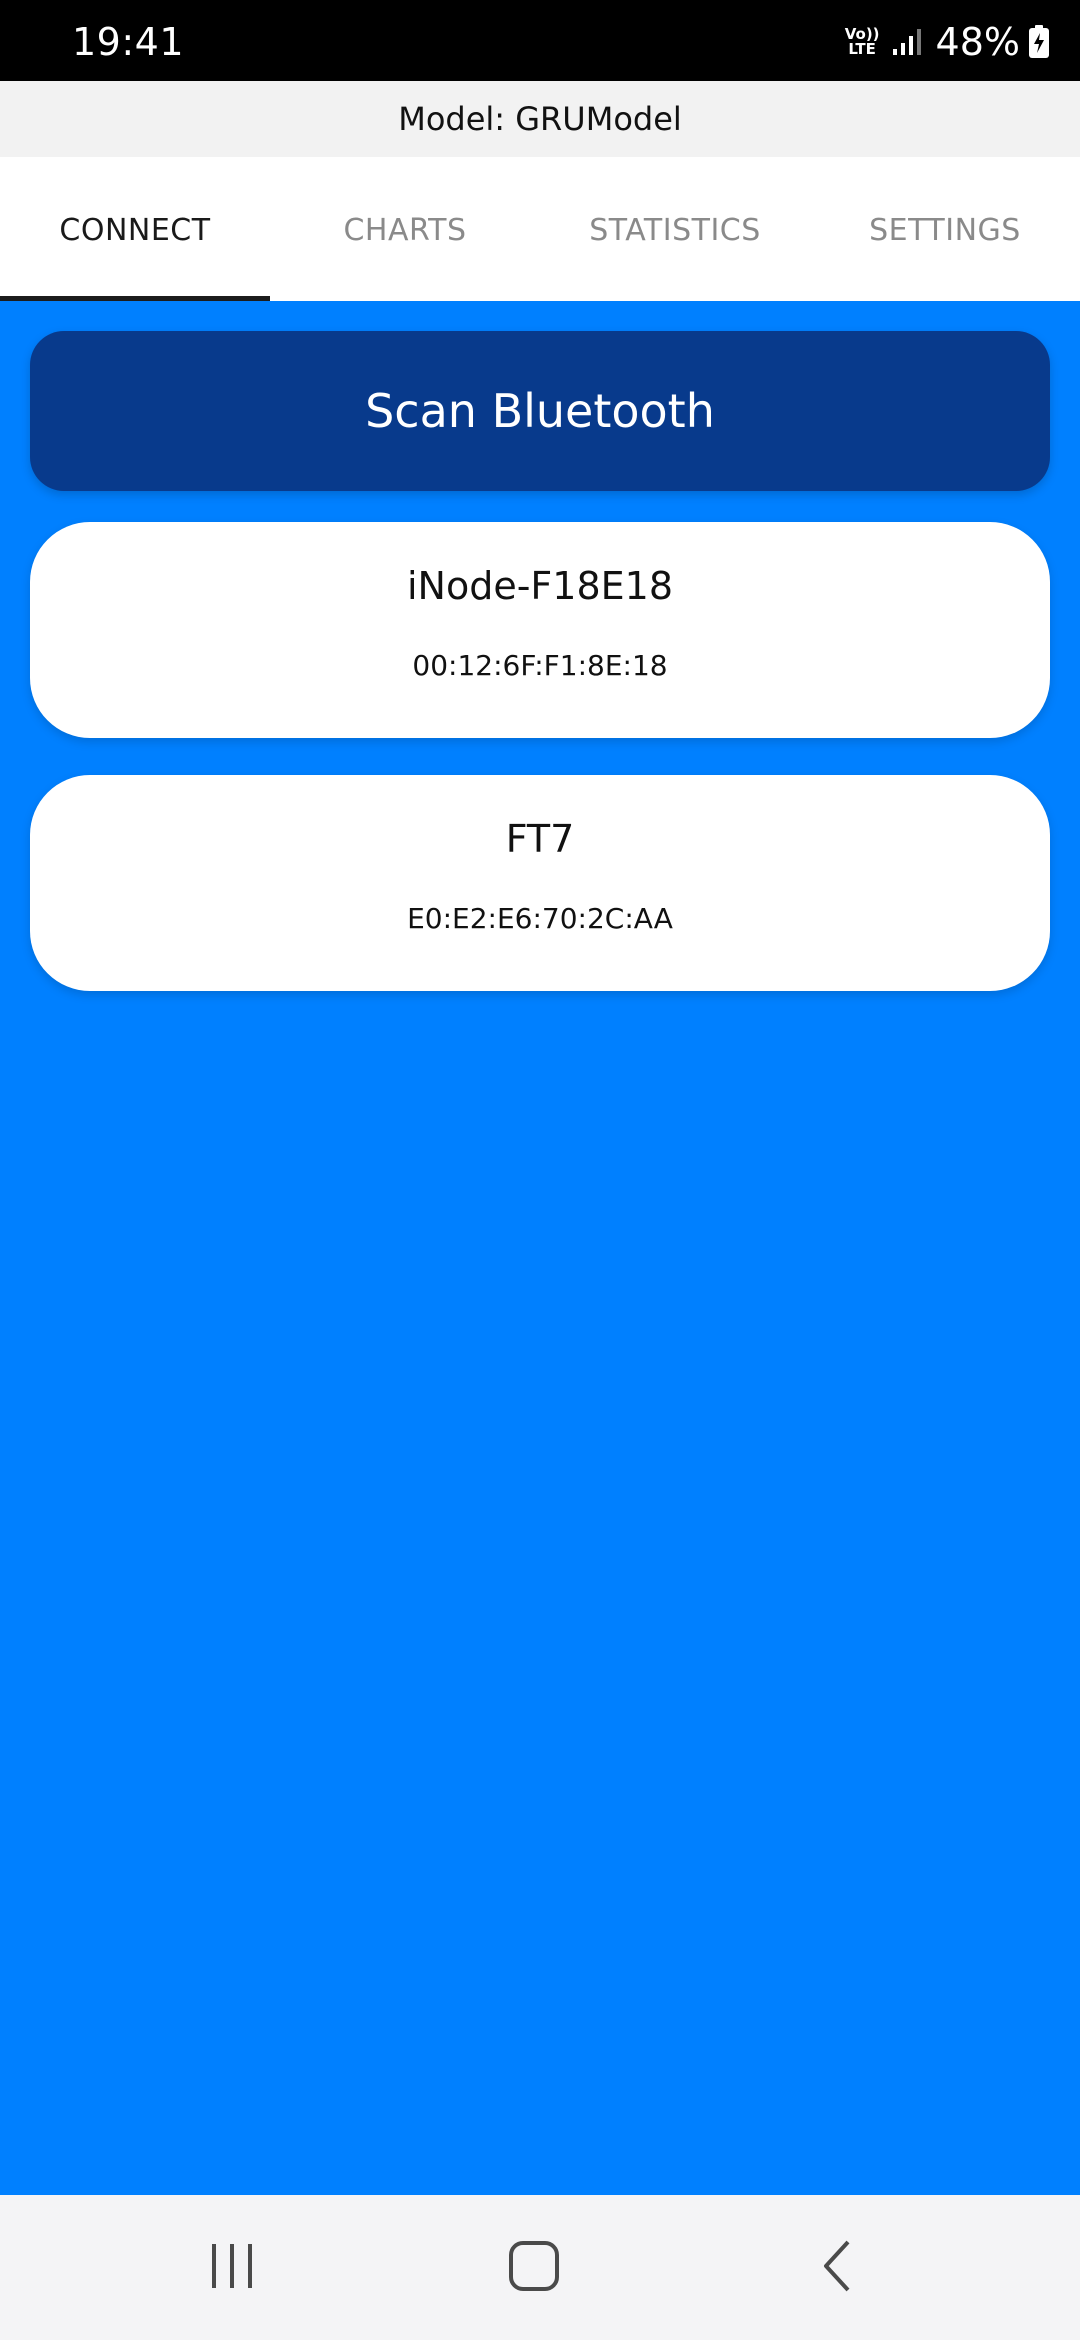 The height and width of the screenshot is (2340, 1080). What do you see at coordinates (540, 411) in the screenshot?
I see `scan-bluetooth-button: Scan Bluetooth` at bounding box center [540, 411].